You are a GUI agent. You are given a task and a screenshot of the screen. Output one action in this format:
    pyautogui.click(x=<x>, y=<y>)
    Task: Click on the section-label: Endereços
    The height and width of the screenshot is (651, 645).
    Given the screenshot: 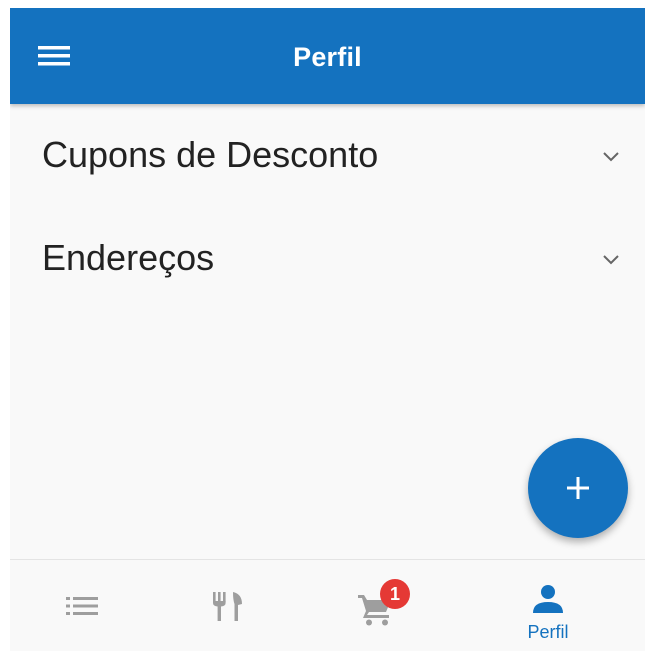 What is the action you would take?
    pyautogui.click(x=128, y=257)
    